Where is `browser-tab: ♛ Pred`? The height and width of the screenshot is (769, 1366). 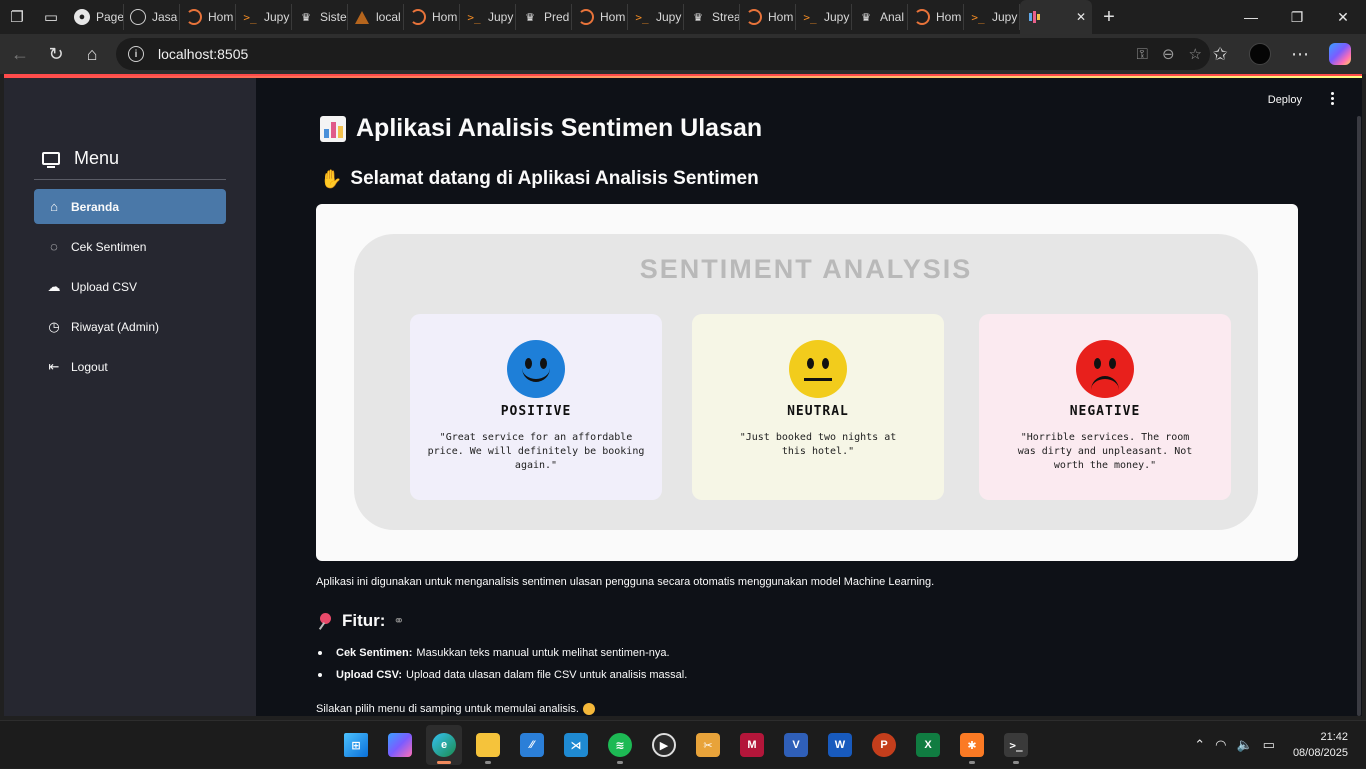
browser-tab: ♛ Pred is located at coordinates (544, 17).